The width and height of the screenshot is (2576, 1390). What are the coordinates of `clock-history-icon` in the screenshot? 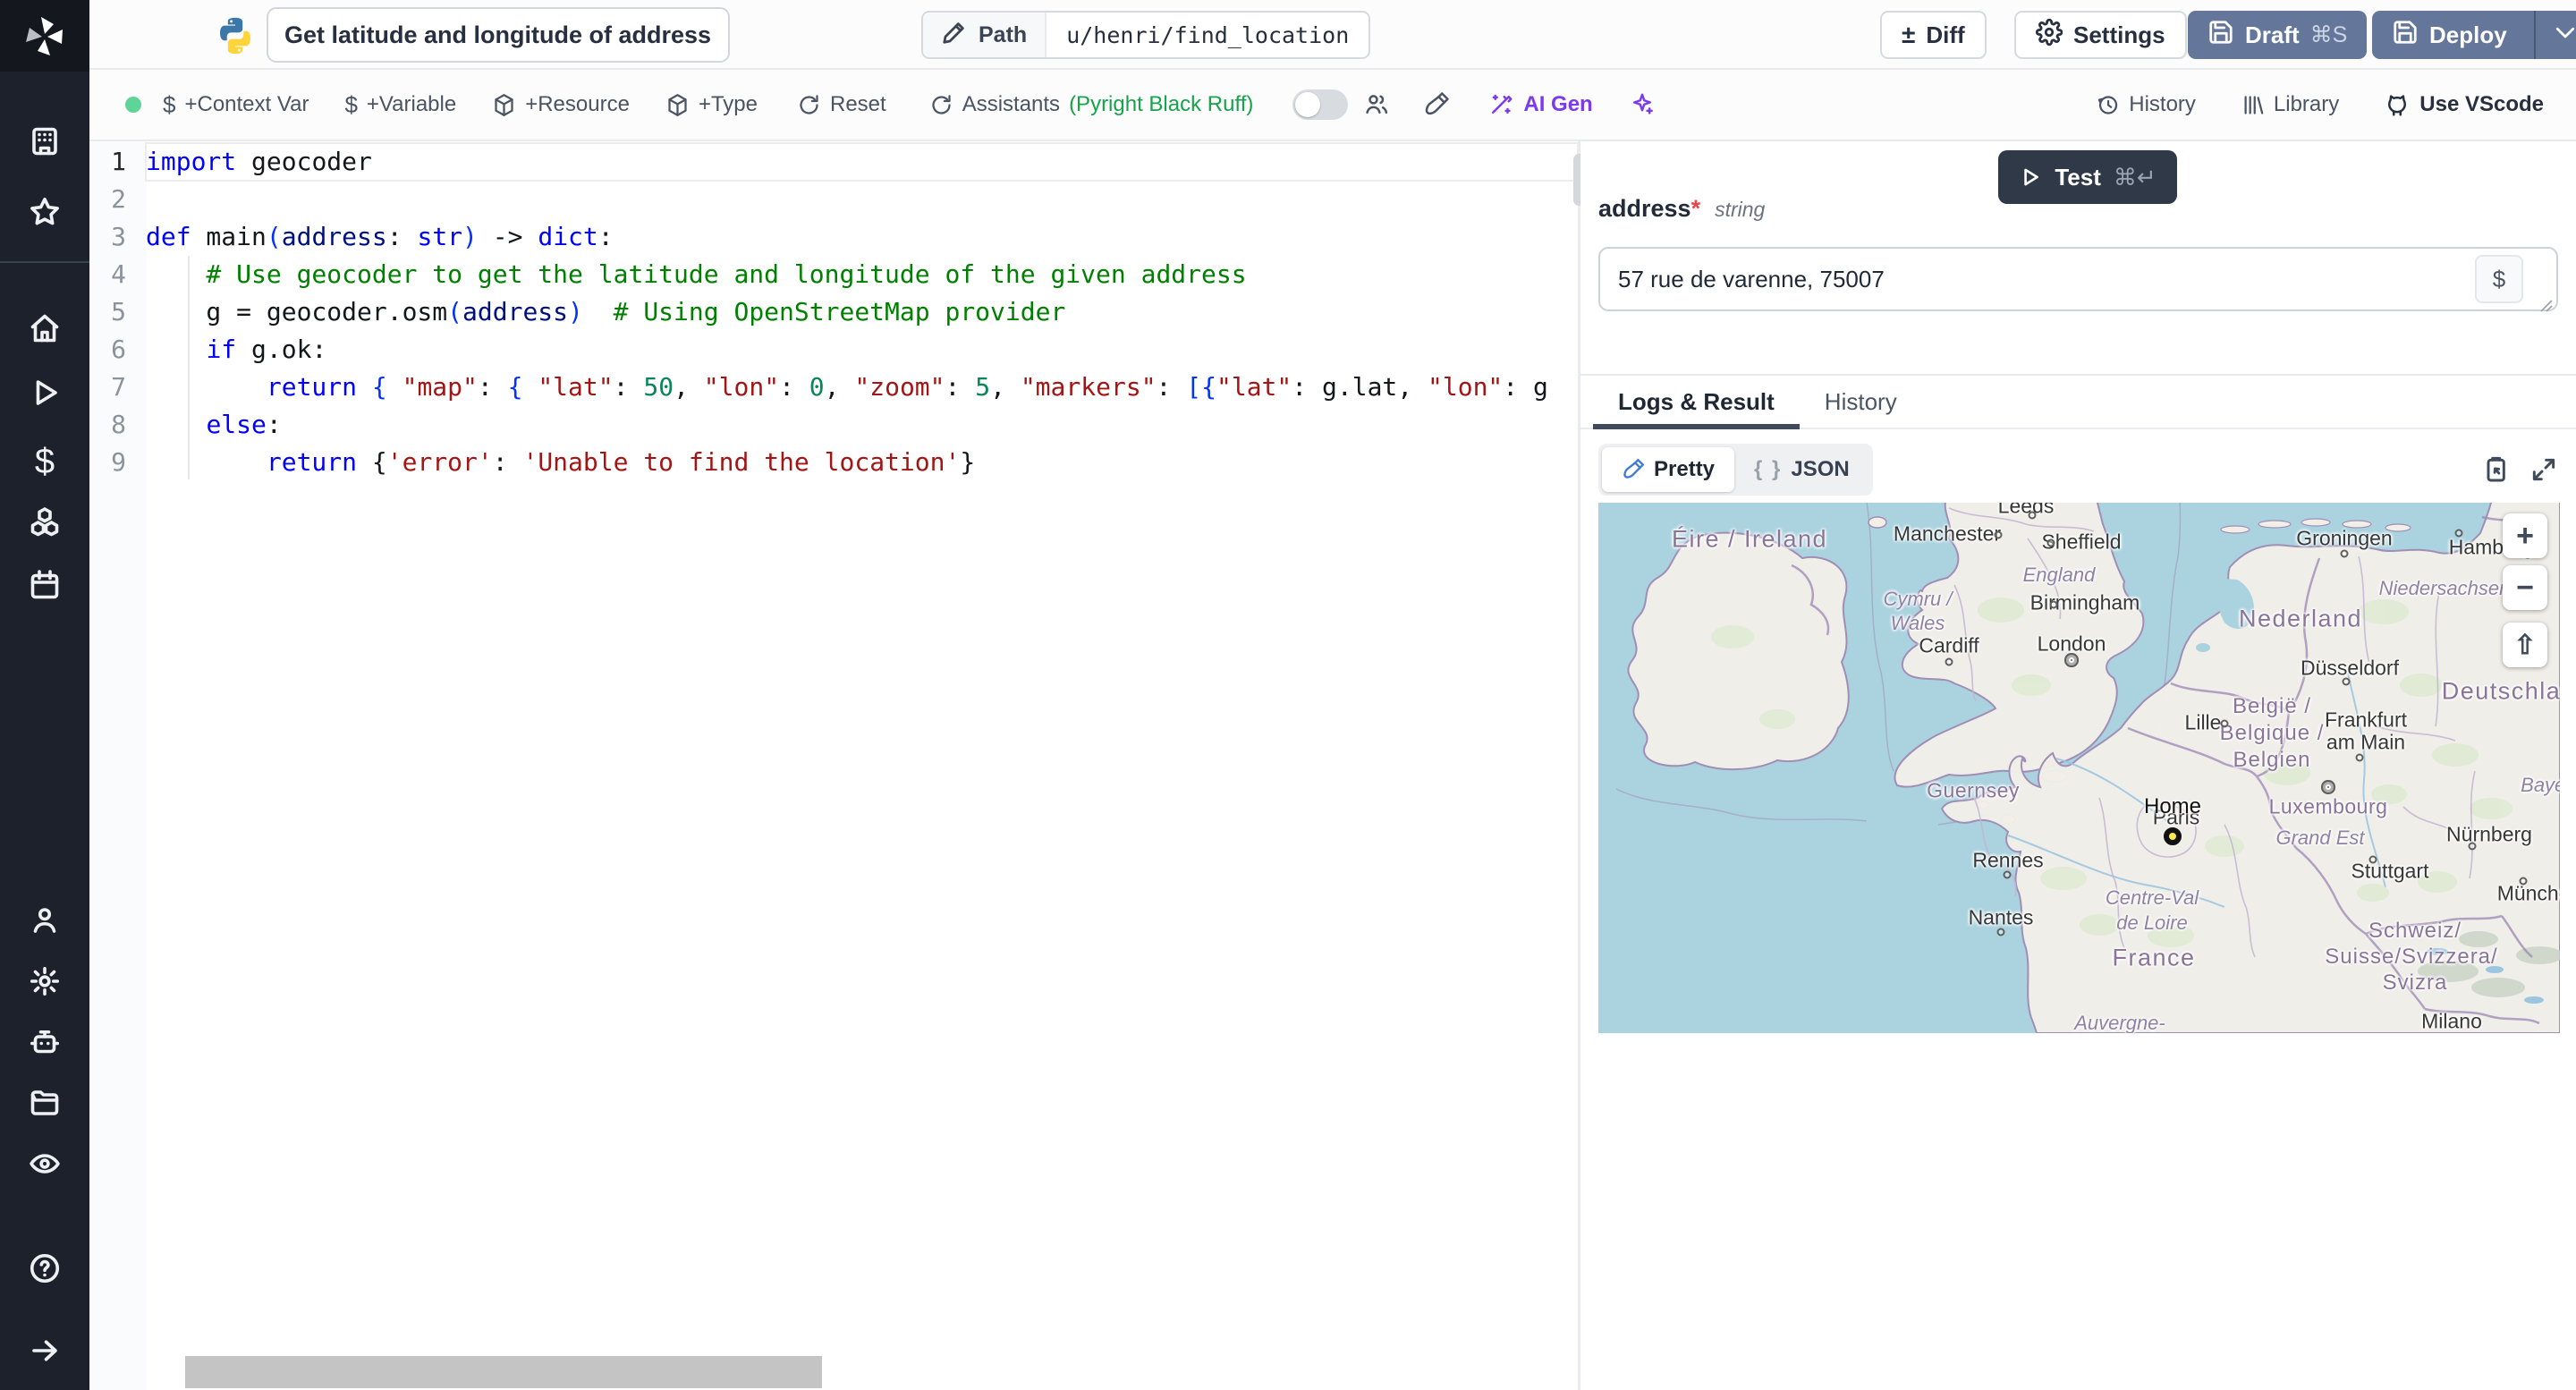 It's located at (2108, 104).